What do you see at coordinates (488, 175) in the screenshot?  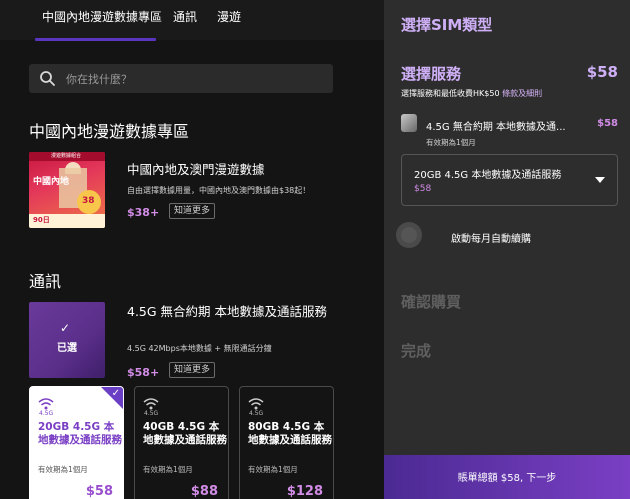 I see `dropdown-value: 20GB 4.5G 本地數據及通話服務` at bounding box center [488, 175].